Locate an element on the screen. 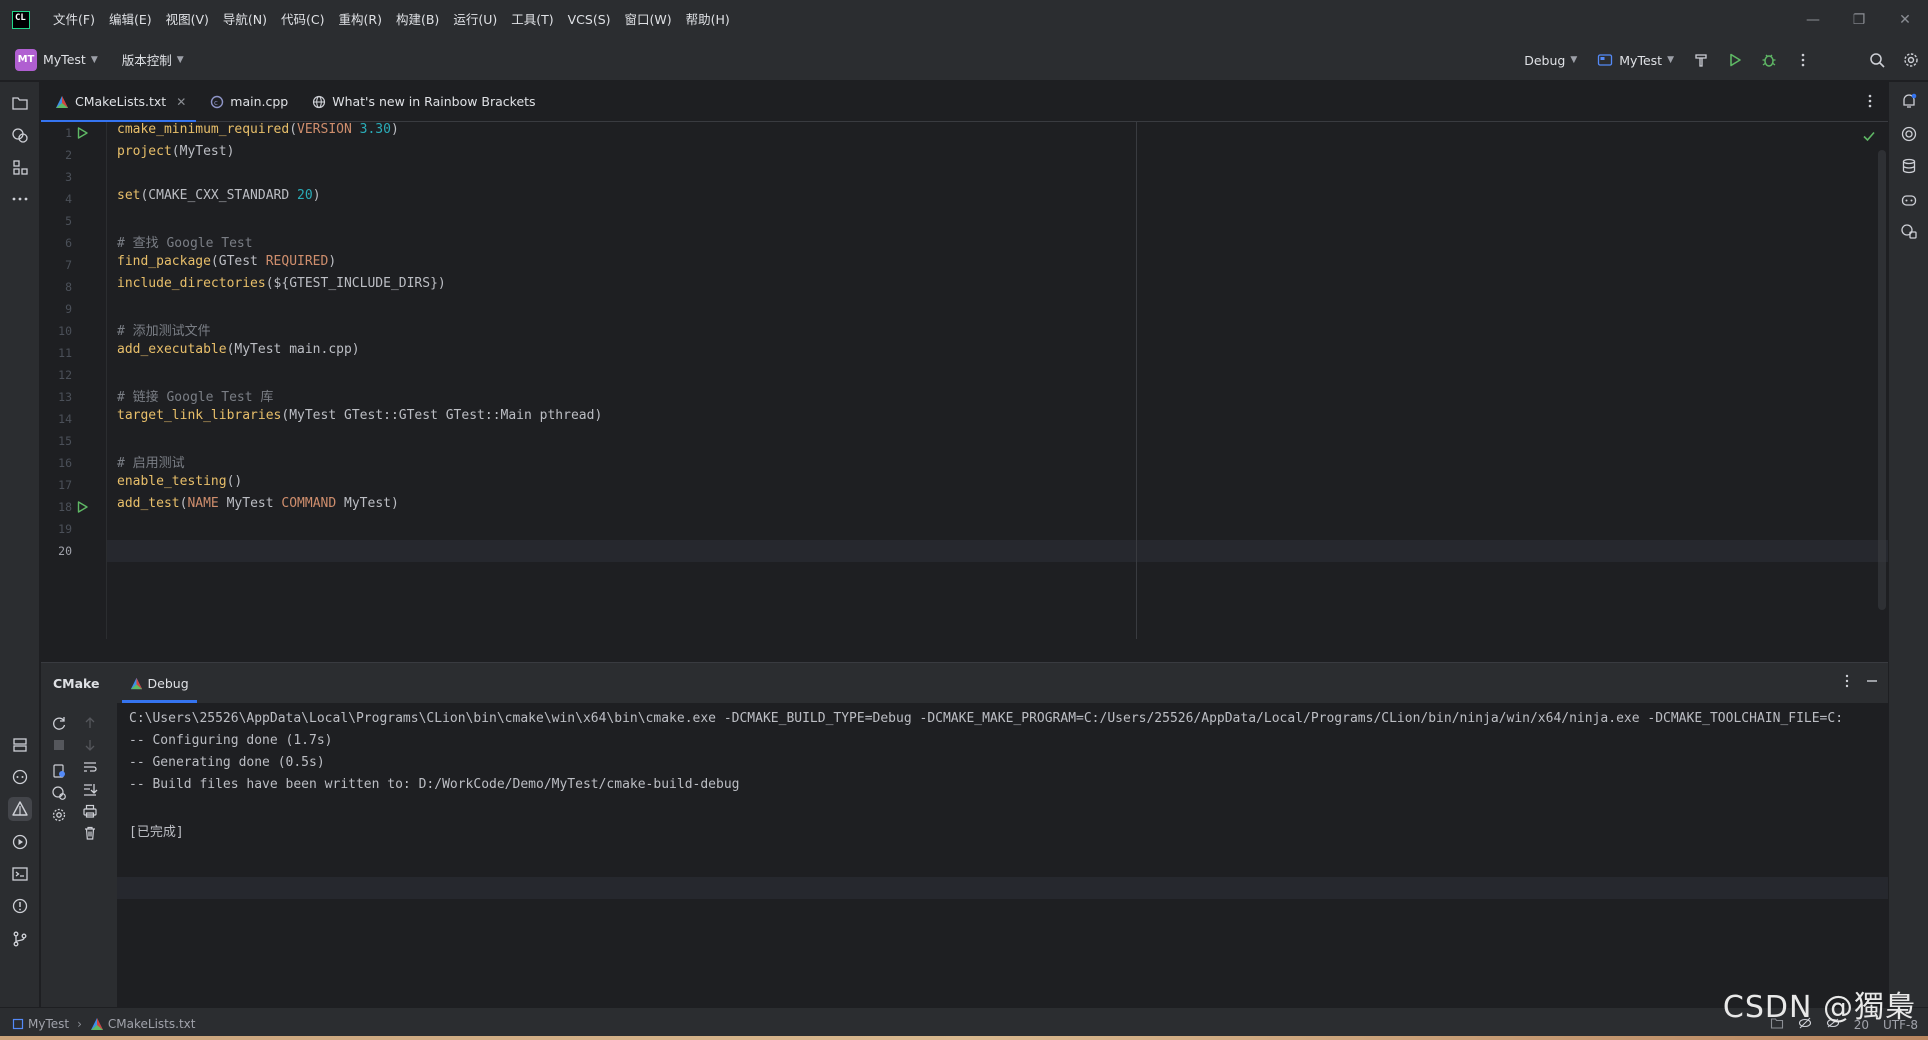  breadcrumb-file: CMakeLists.txt is located at coordinates (152, 1024).